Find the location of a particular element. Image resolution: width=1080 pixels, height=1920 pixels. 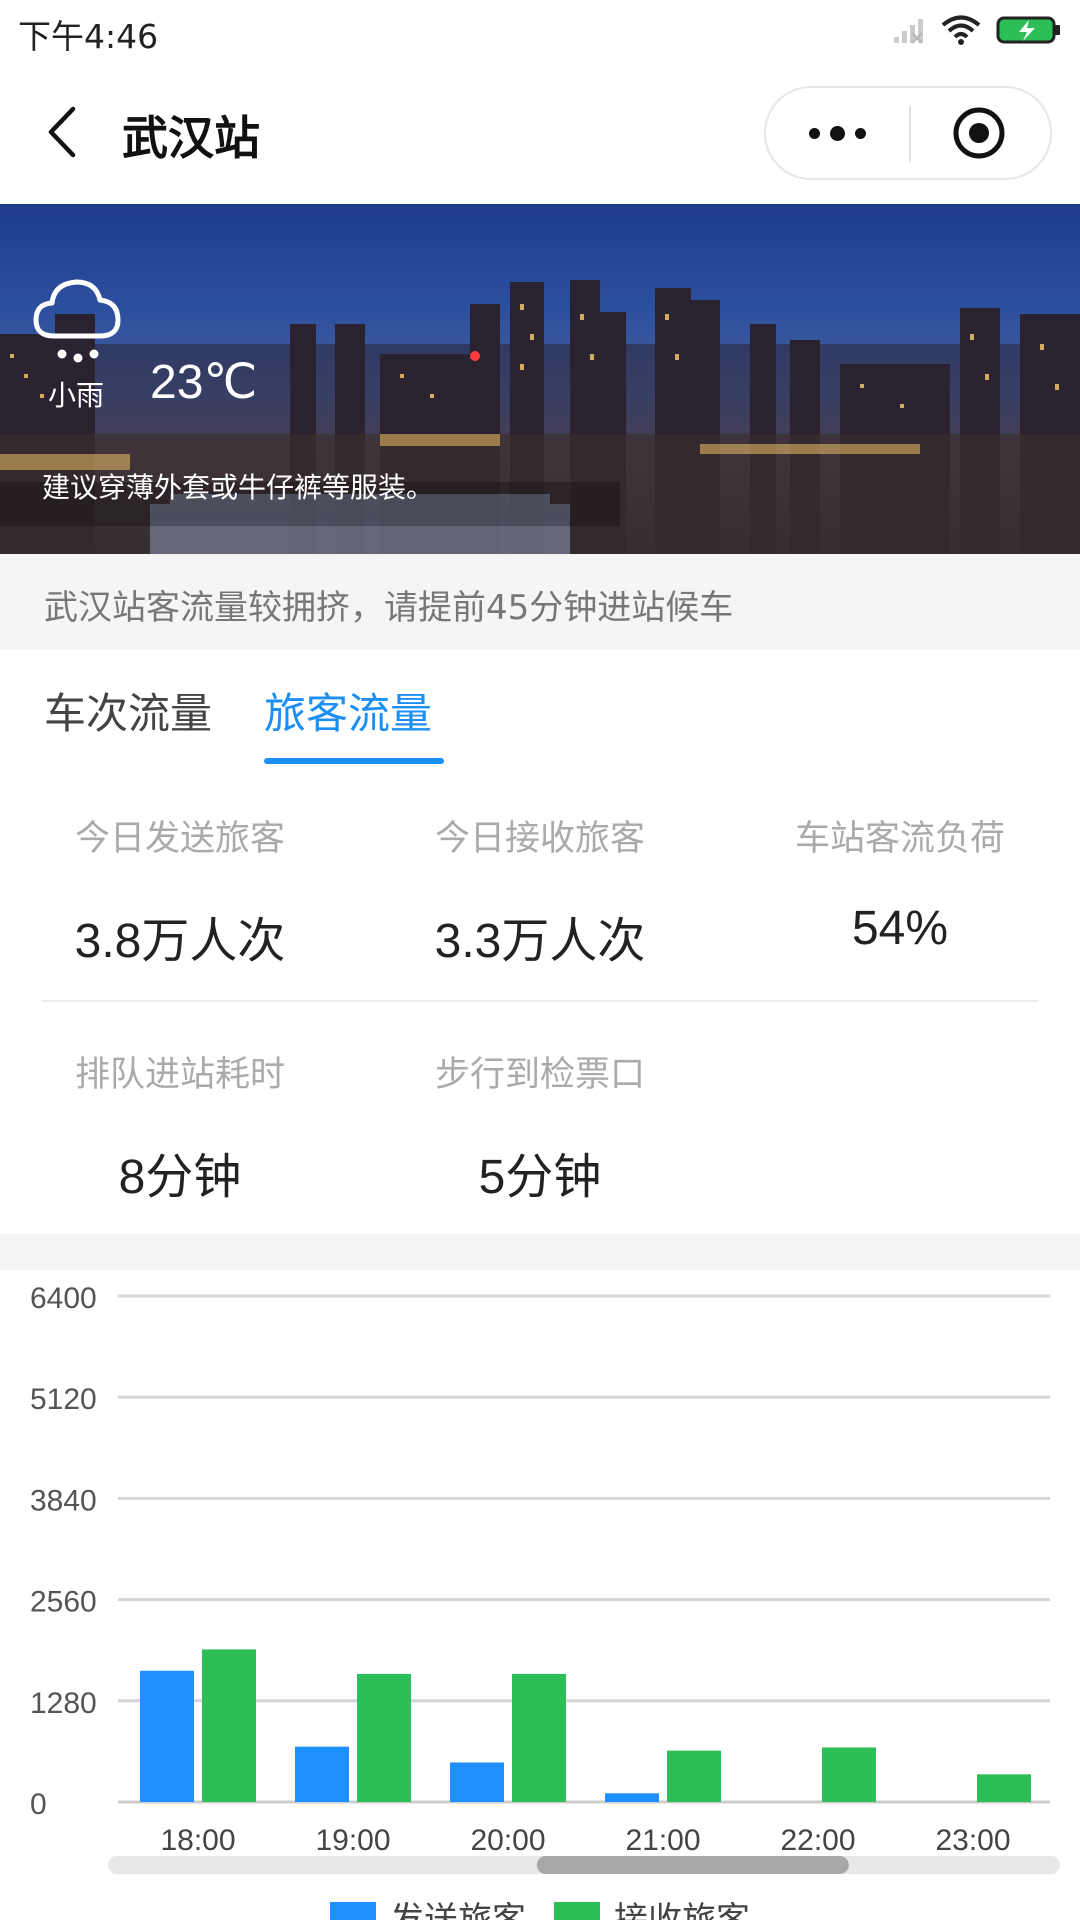

x-tick-label: 21:00 is located at coordinates (662, 1840).